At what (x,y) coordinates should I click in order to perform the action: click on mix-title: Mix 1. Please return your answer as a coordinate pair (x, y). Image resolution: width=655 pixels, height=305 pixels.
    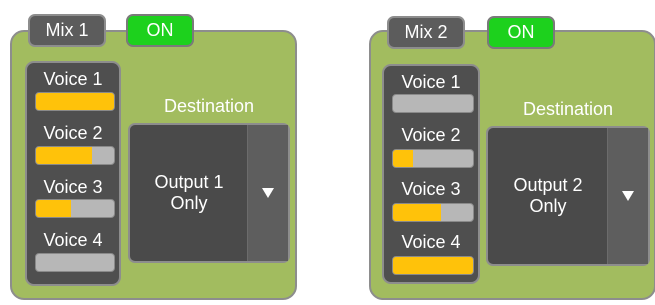
    Looking at the image, I should click on (67, 30).